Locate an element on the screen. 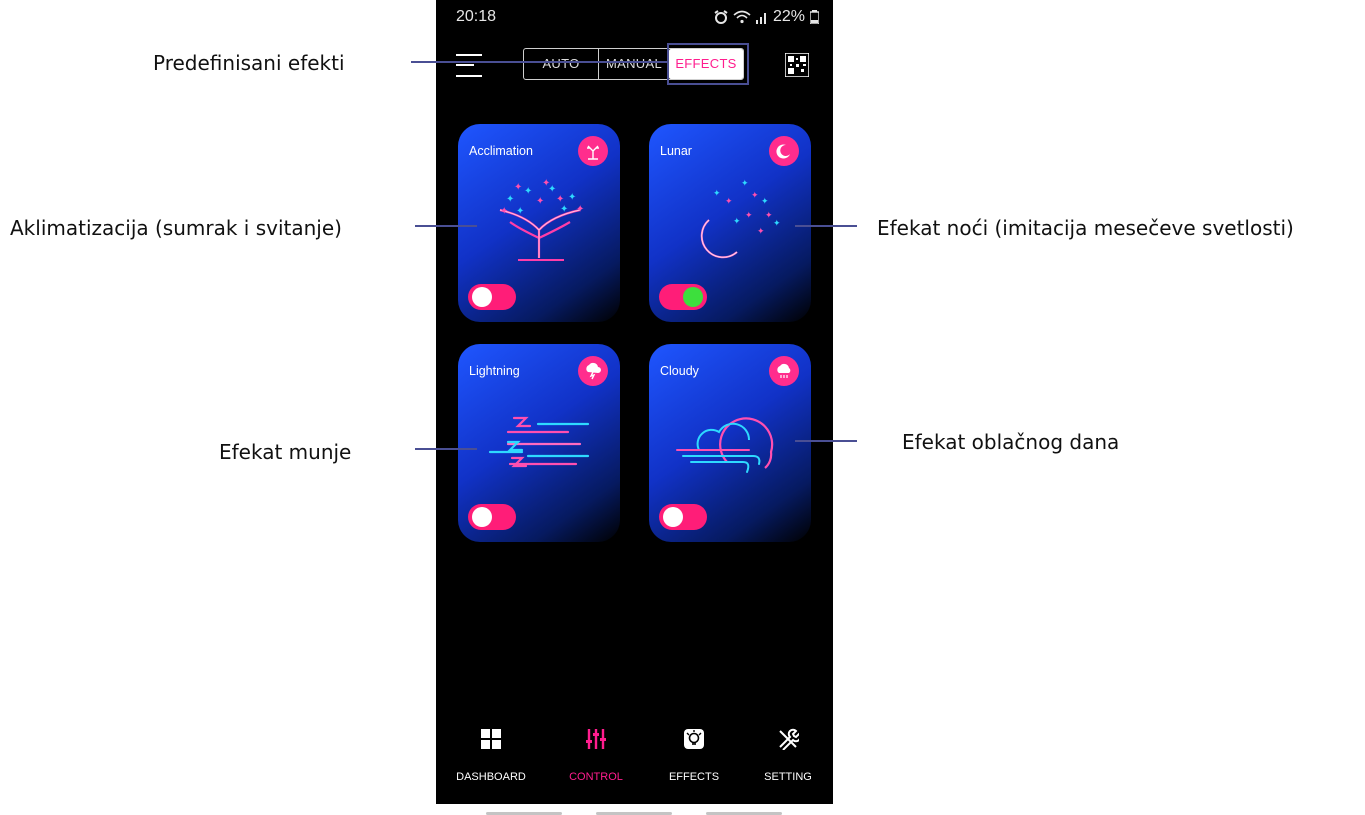 This screenshot has height=815, width=1365. status-bar: 20:18 22% is located at coordinates (637, 19).